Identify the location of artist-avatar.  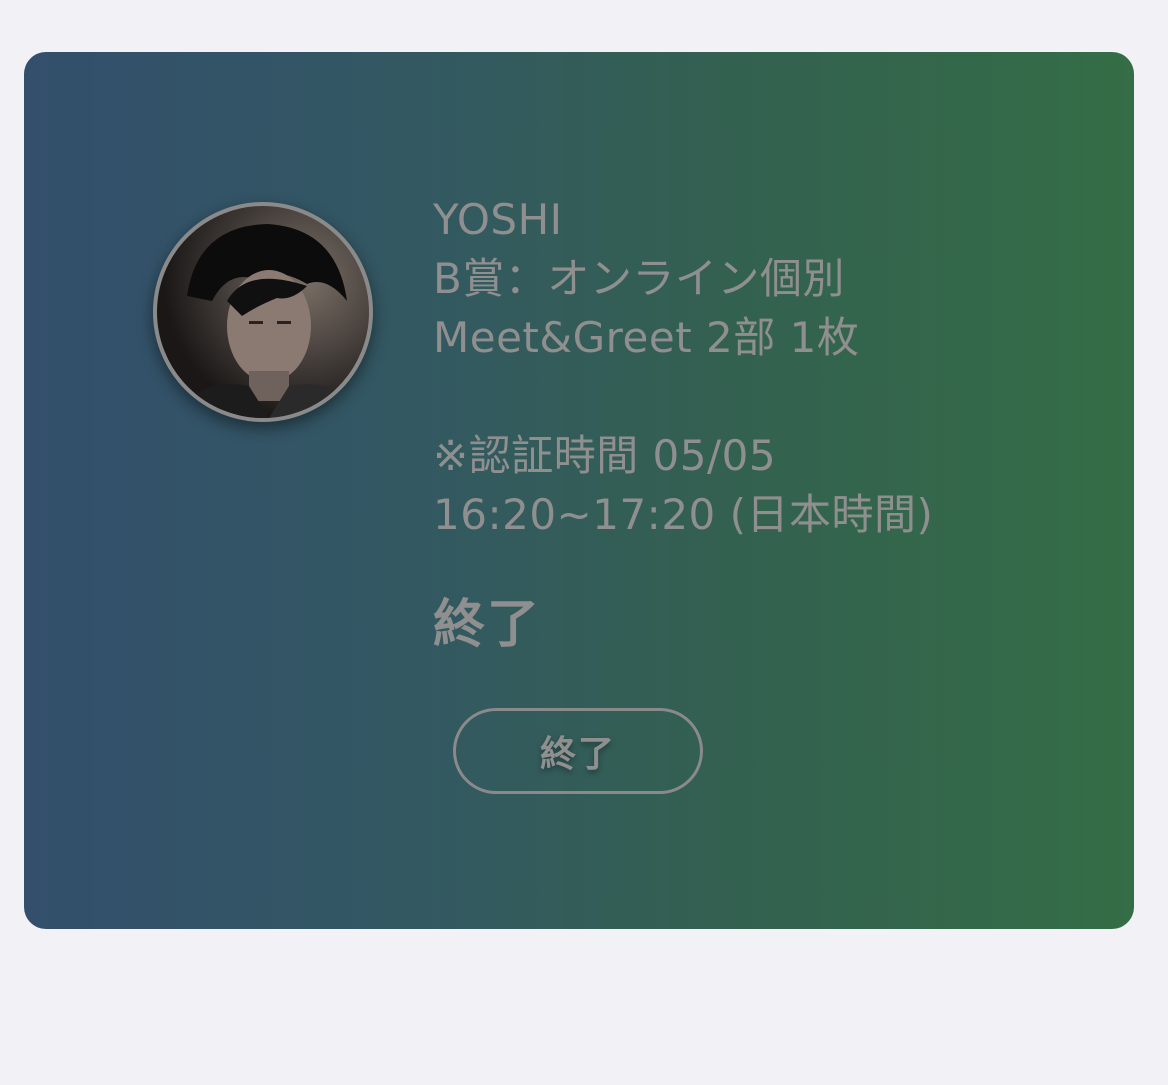
(263, 312).